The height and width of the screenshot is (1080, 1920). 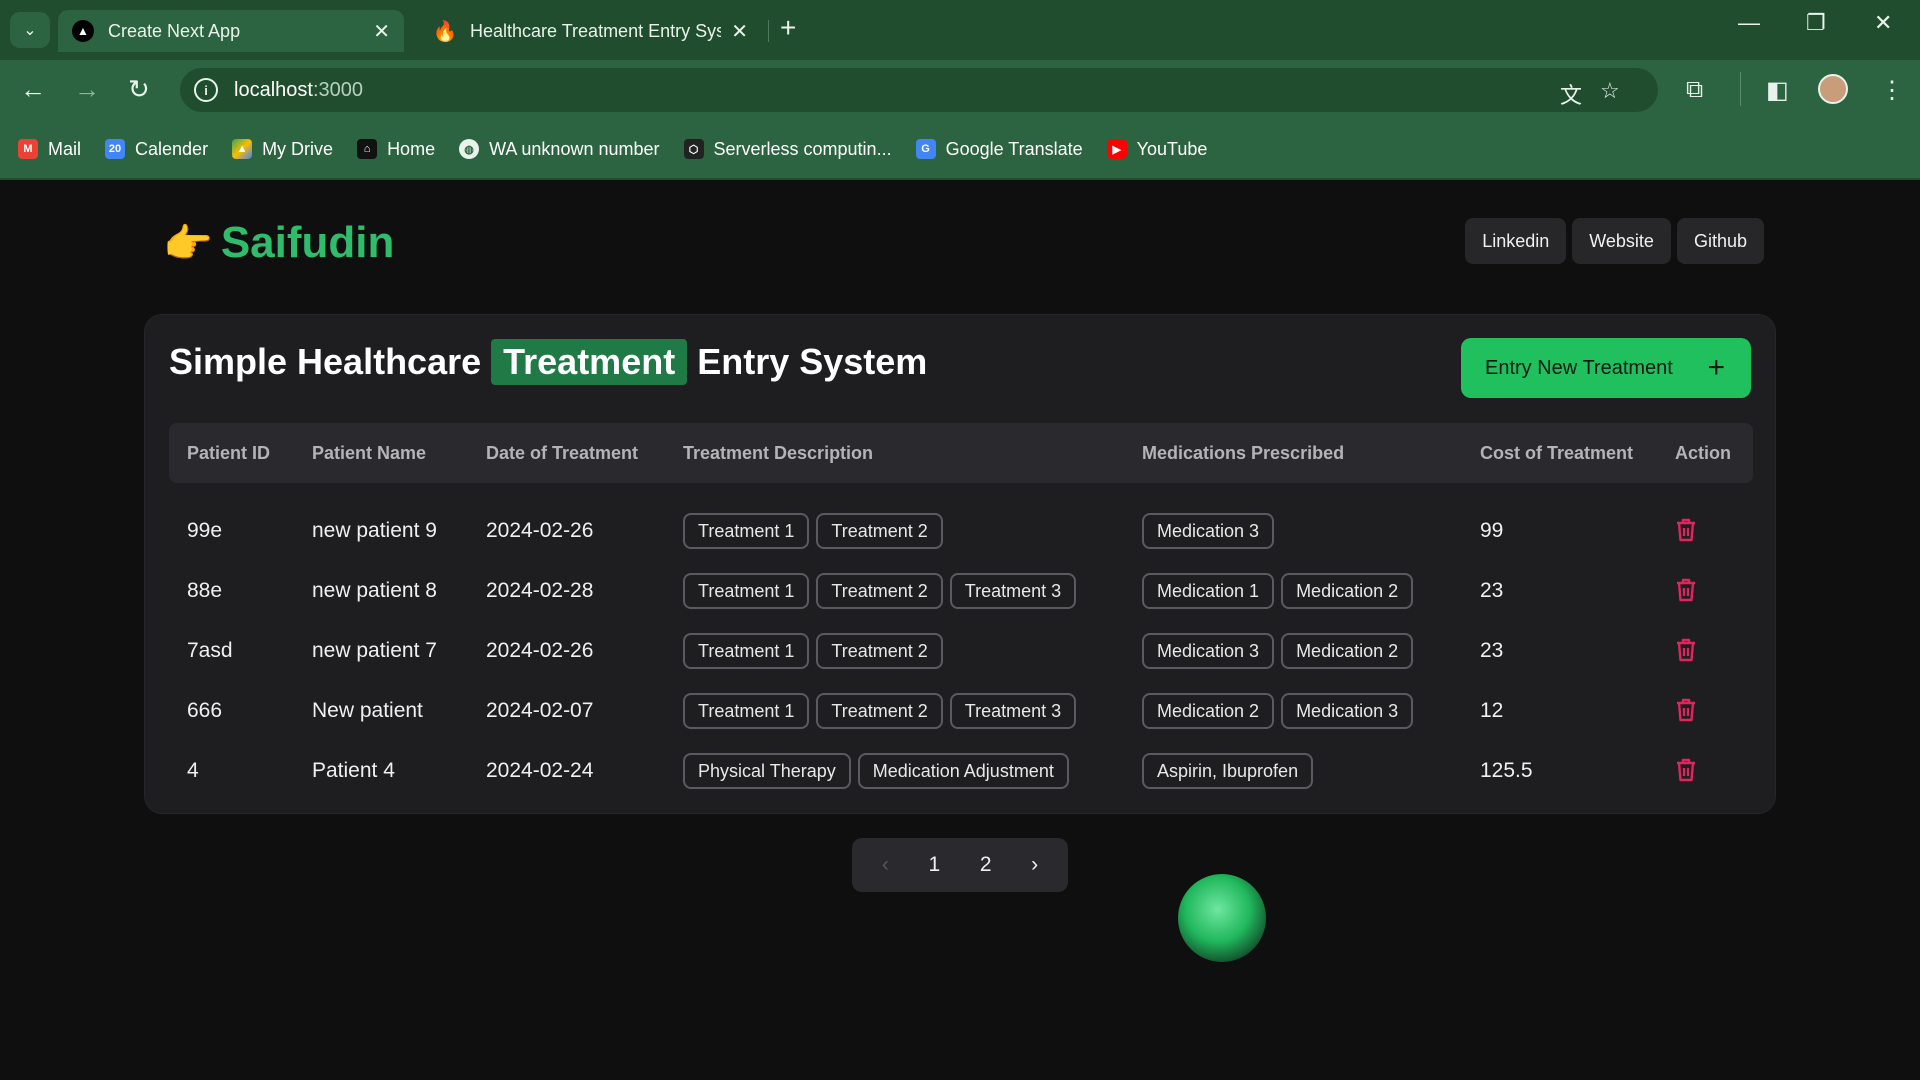 I want to click on bookmark-google-translate: G Google Translate, so click(x=999, y=149).